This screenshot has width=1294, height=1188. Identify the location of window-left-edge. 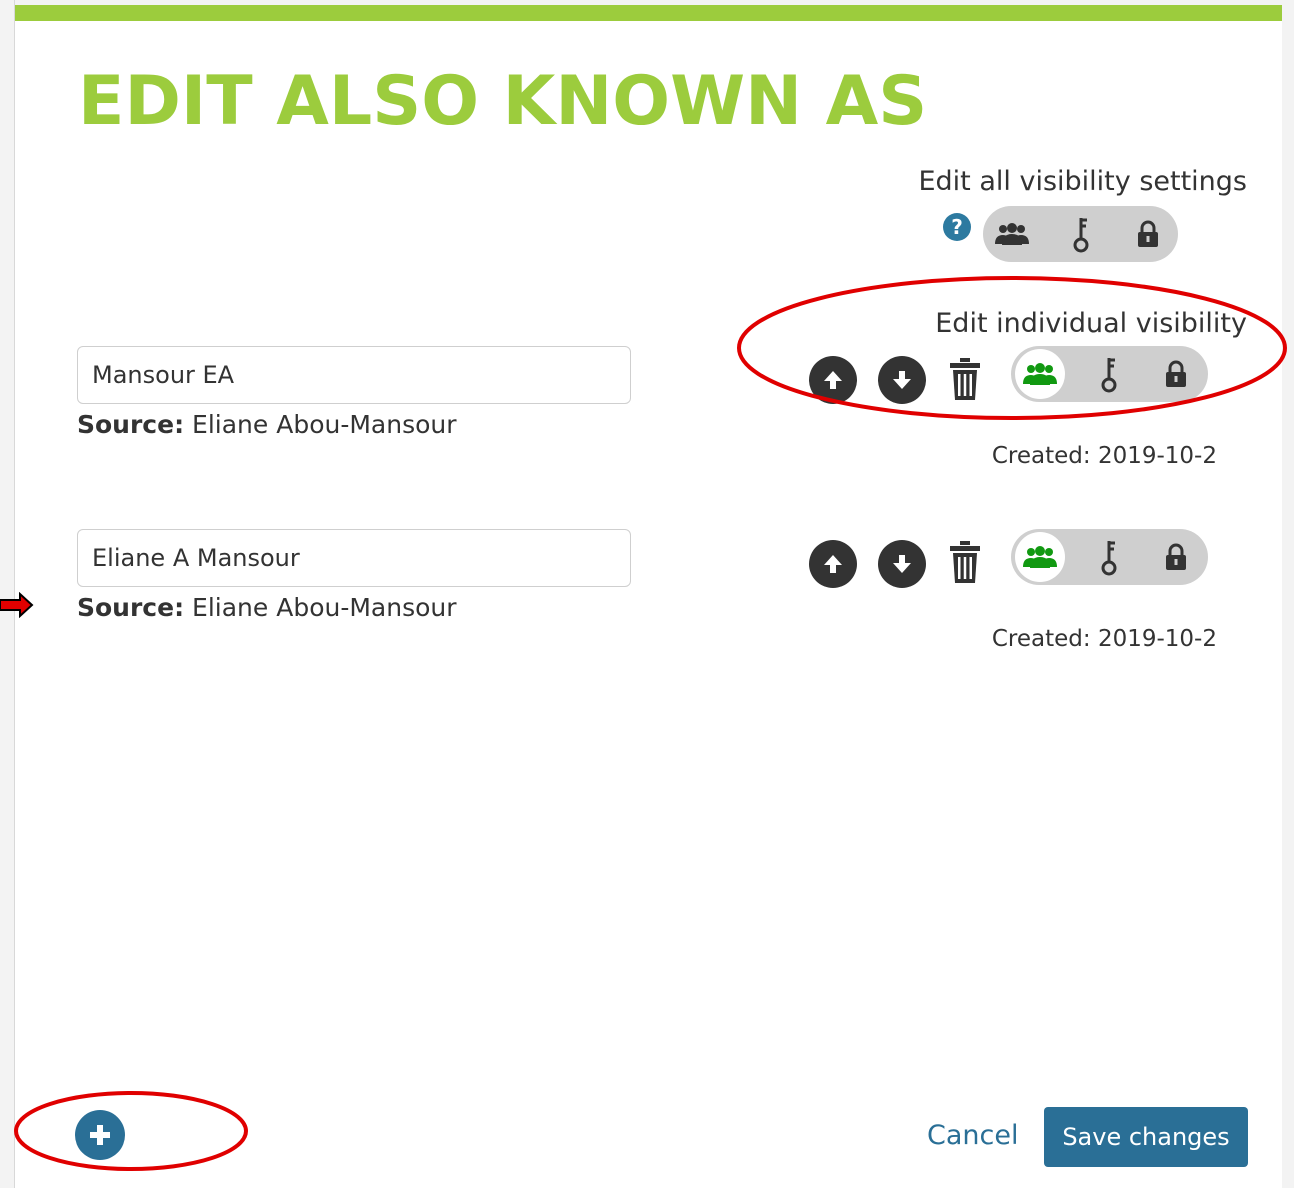
(7, 594).